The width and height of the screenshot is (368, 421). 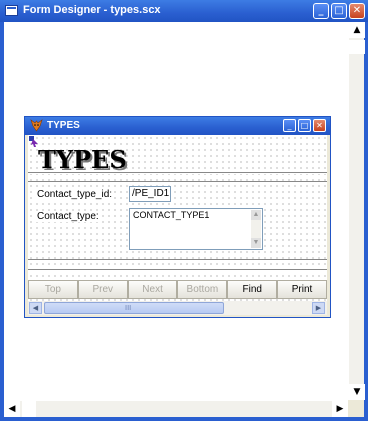 I want to click on scroll-up-button: ▲, so click(x=357, y=30).